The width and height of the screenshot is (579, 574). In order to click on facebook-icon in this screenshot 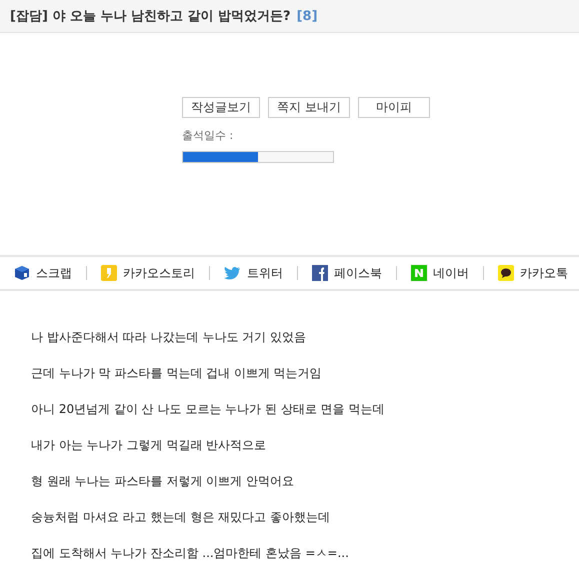, I will do `click(320, 273)`.